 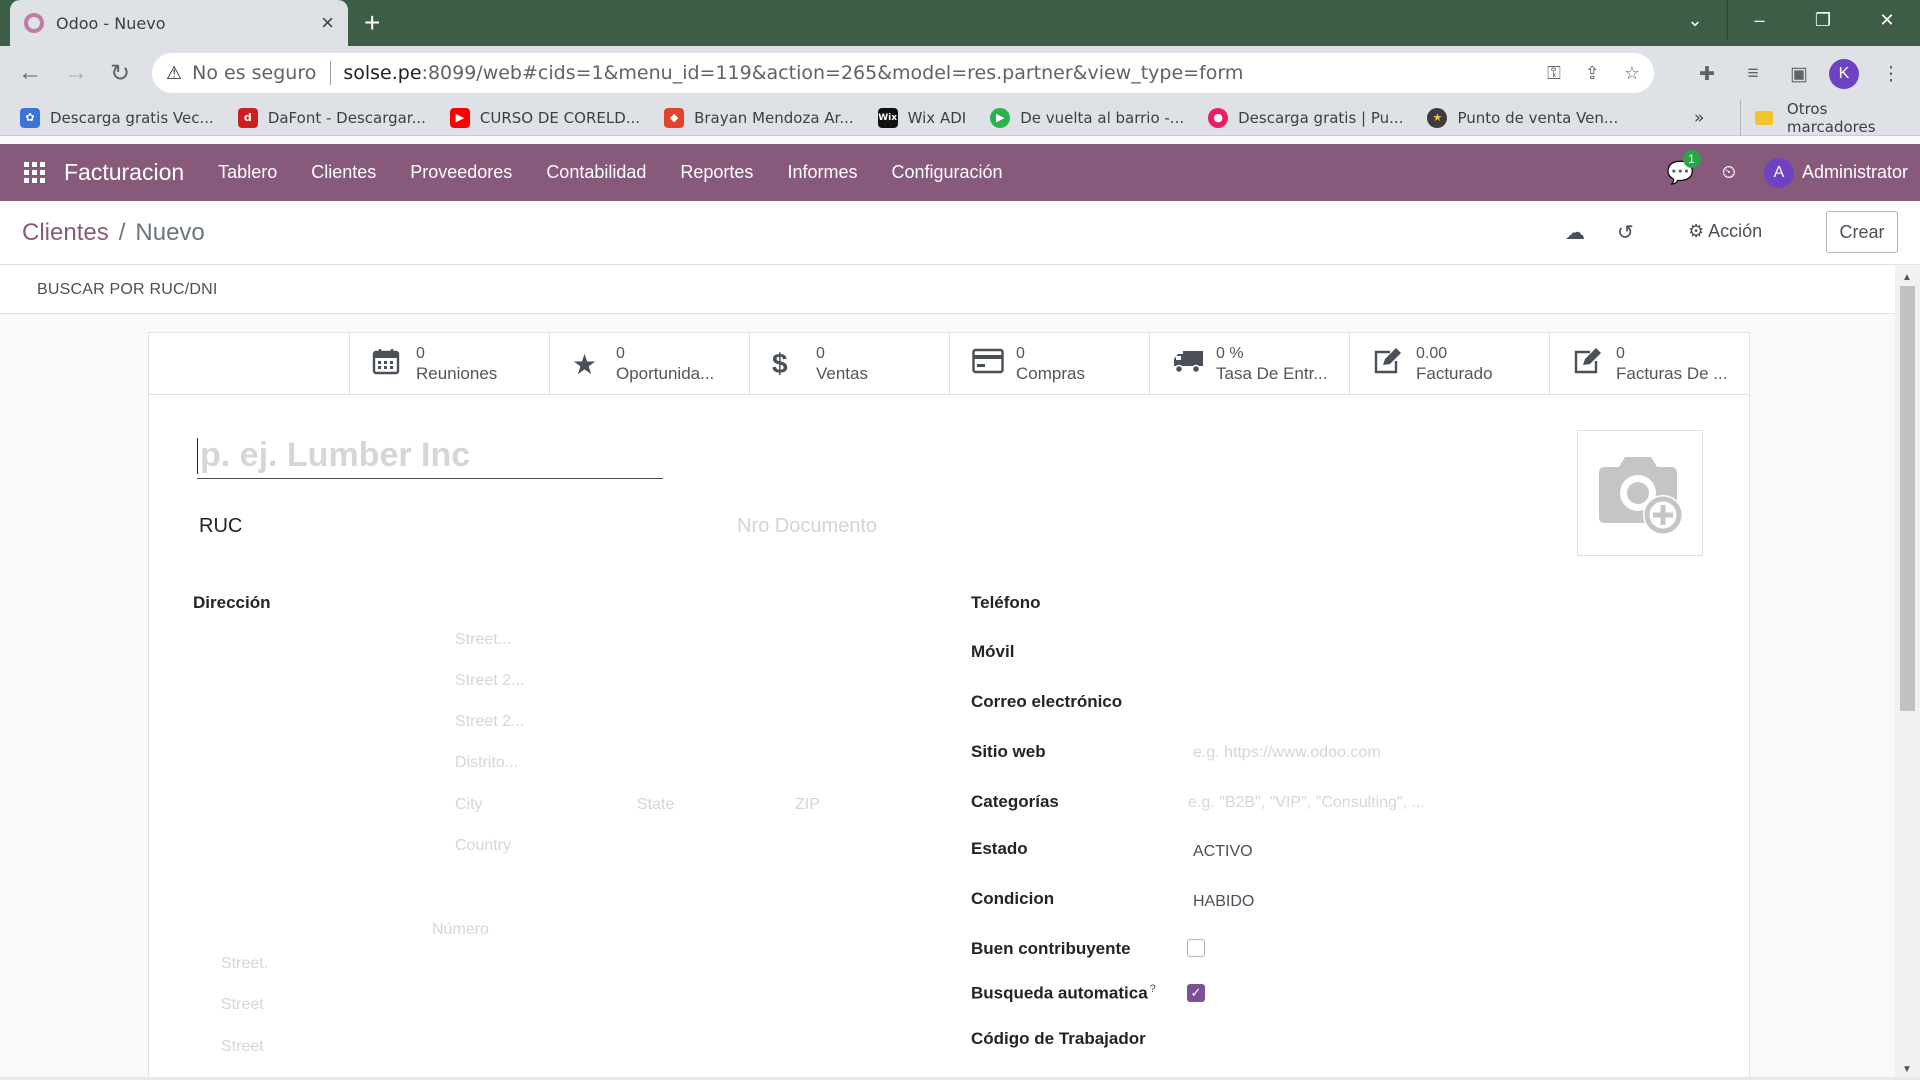 I want to click on smart-button-value: 0, so click(x=620, y=353).